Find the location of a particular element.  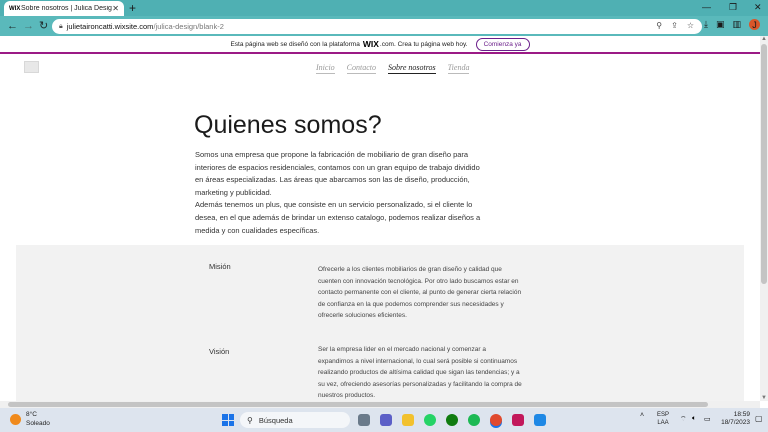

wix-logo: WIX is located at coordinates (370, 44).